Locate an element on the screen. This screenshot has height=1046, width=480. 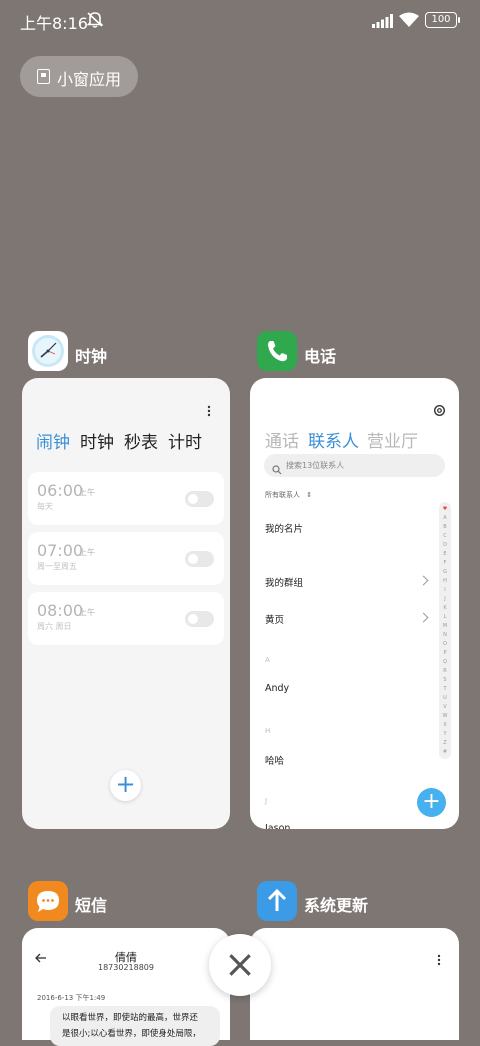
alarm-item: 06:00 上午 每天 is located at coordinates (126, 498).